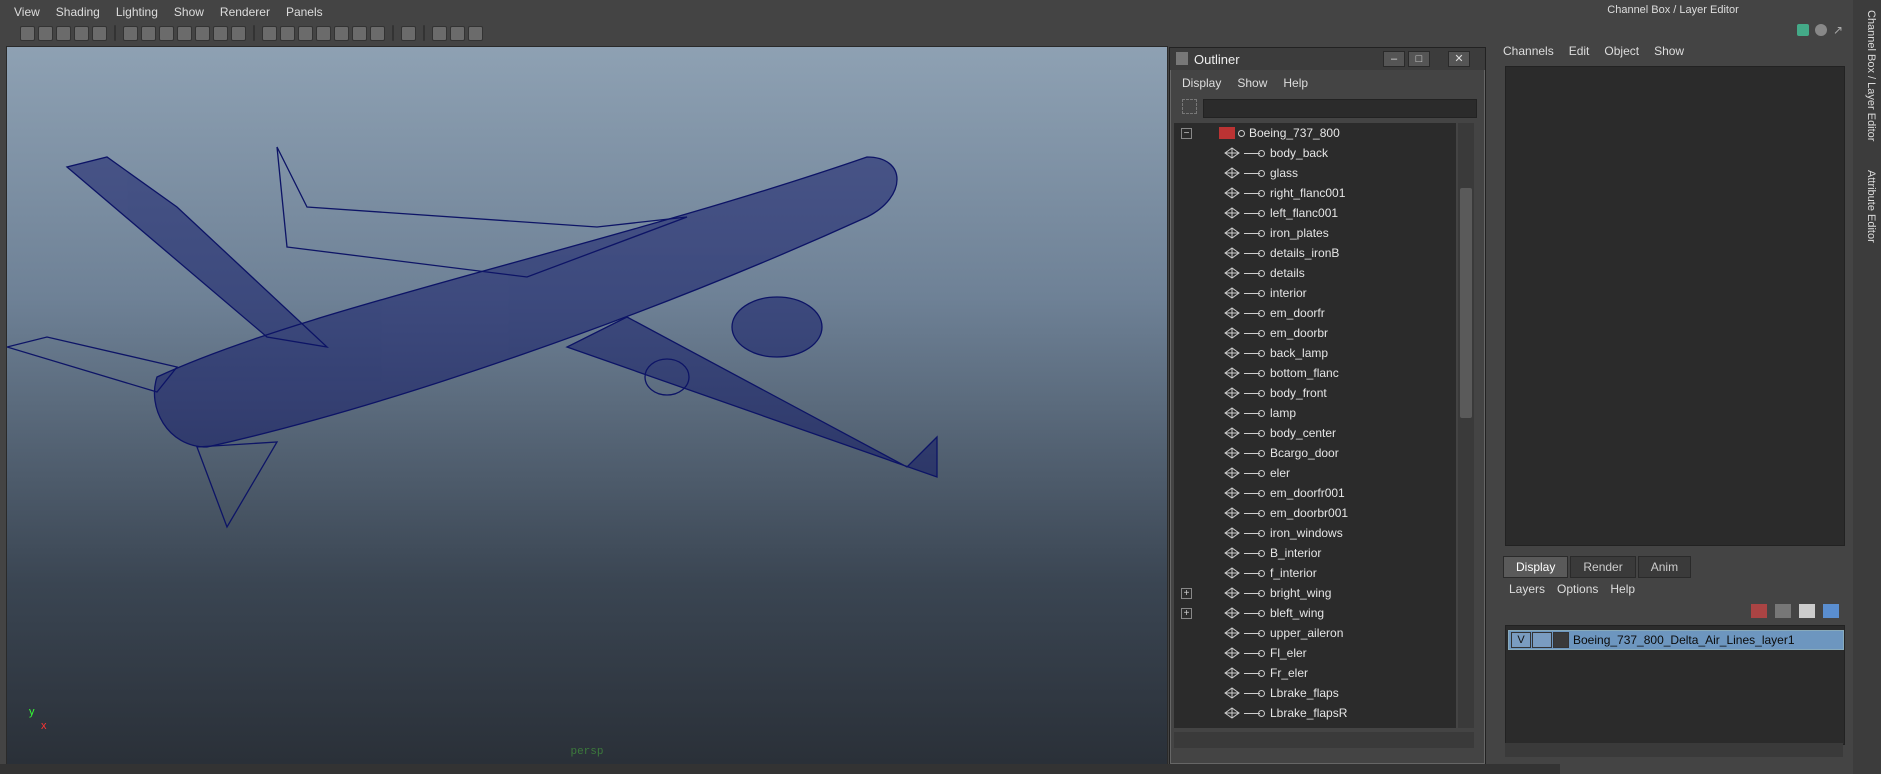 Image resolution: width=1881 pixels, height=774 pixels. What do you see at coordinates (1783, 611) in the screenshot?
I see `move-layer-down-icon` at bounding box center [1783, 611].